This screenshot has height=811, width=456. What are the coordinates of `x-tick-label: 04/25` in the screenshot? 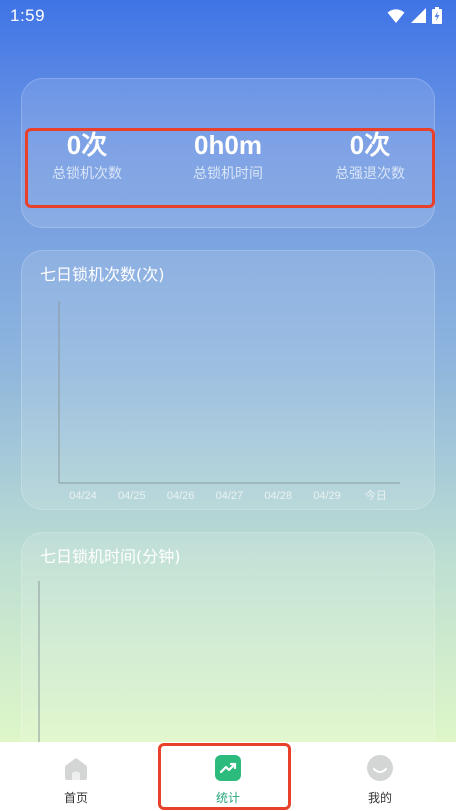 It's located at (132, 496).